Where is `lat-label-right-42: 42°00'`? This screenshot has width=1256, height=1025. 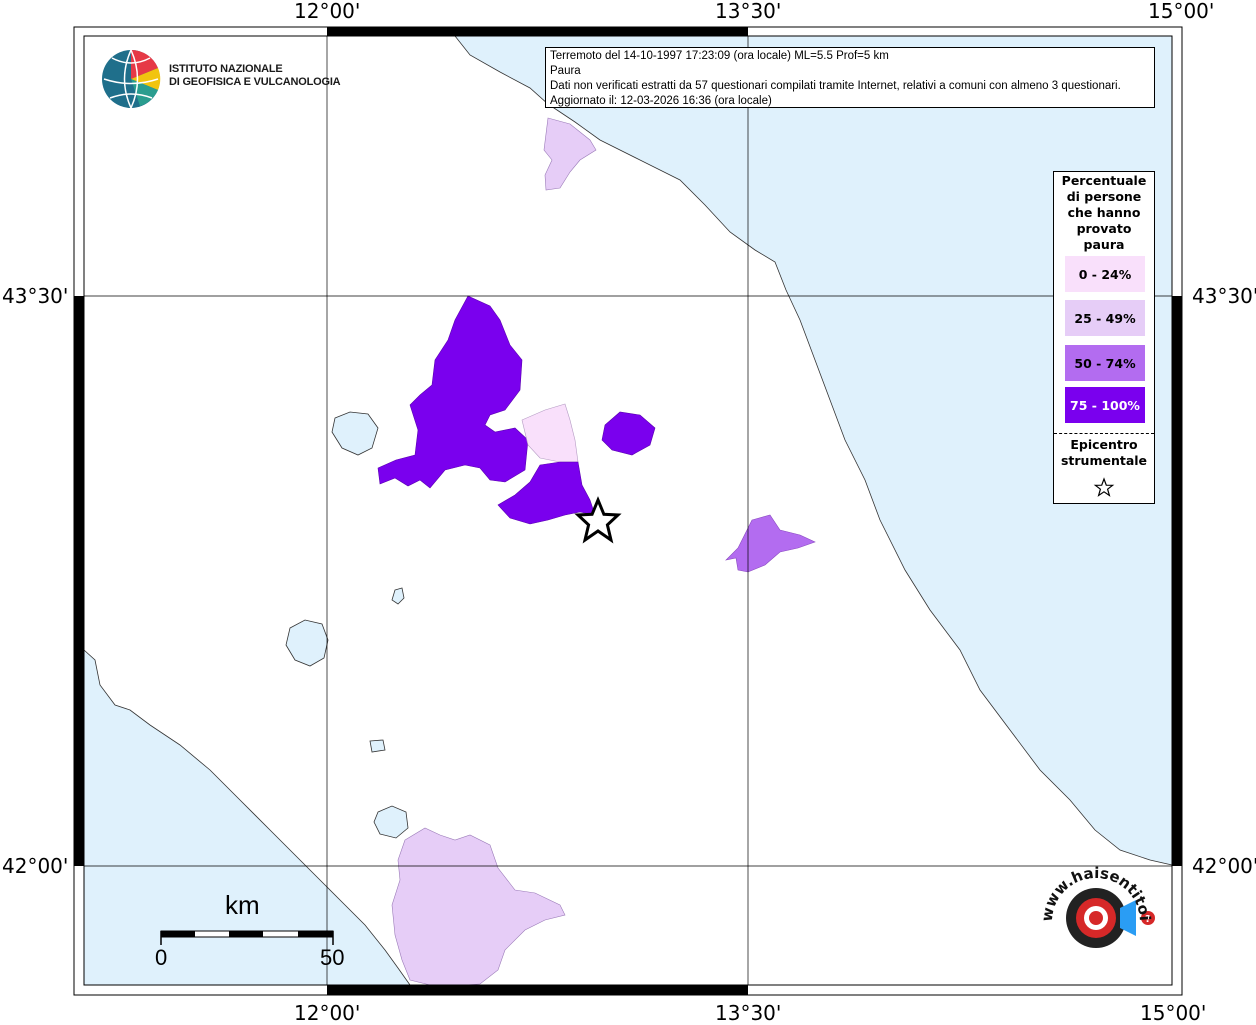 lat-label-right-42: 42°00' is located at coordinates (1224, 866).